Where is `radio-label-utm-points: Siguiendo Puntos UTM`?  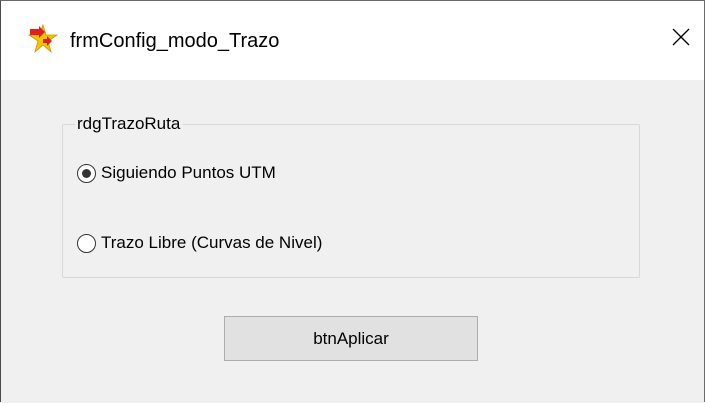 radio-label-utm-points: Siguiendo Puntos UTM is located at coordinates (188, 173).